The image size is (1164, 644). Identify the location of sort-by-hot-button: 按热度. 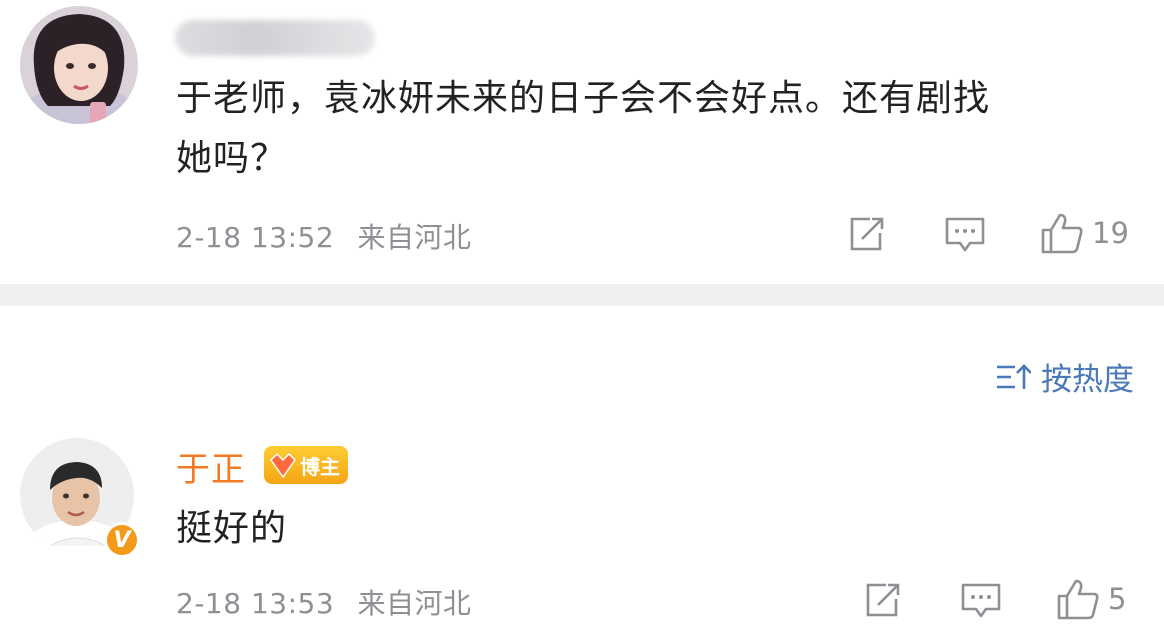
(1064, 376).